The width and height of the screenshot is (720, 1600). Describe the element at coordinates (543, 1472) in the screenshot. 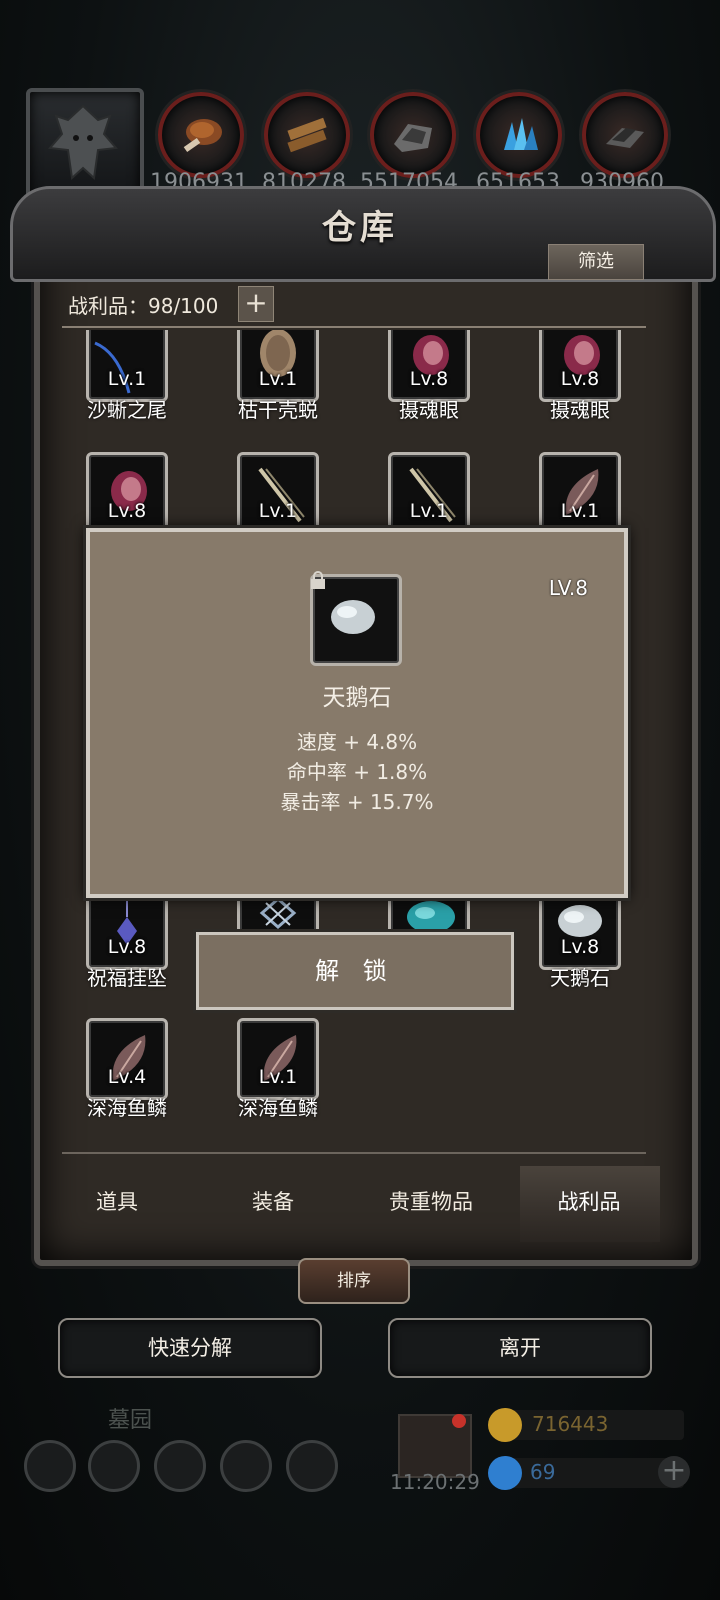

I see `gem-value: 69` at that location.